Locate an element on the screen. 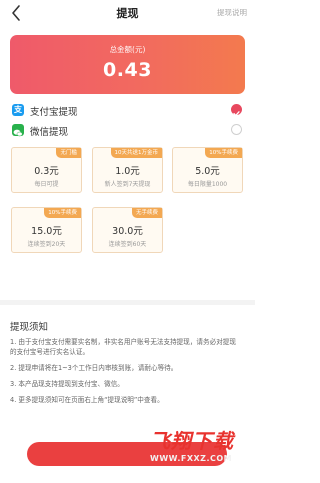 This screenshot has width=320, height=483. section-divider is located at coordinates (127, 302).